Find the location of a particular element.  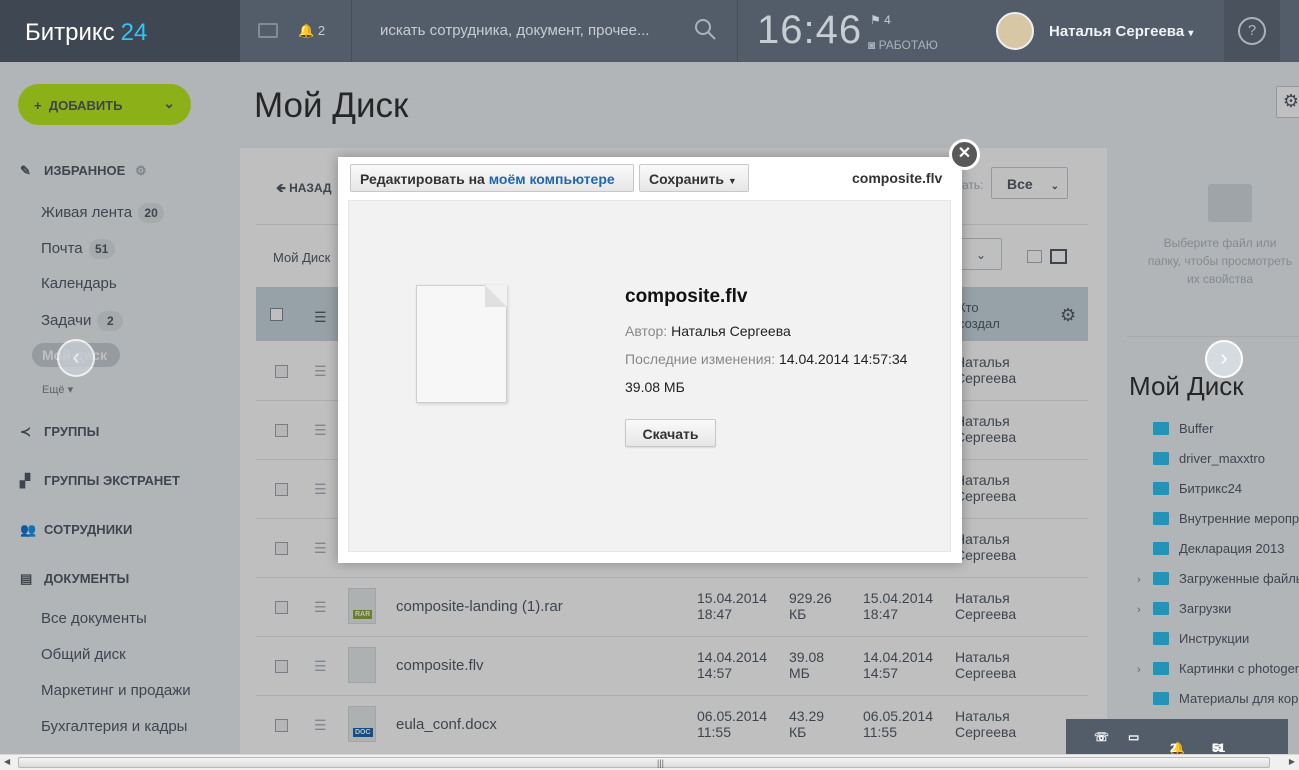

author-label: Автор: is located at coordinates (646, 331).